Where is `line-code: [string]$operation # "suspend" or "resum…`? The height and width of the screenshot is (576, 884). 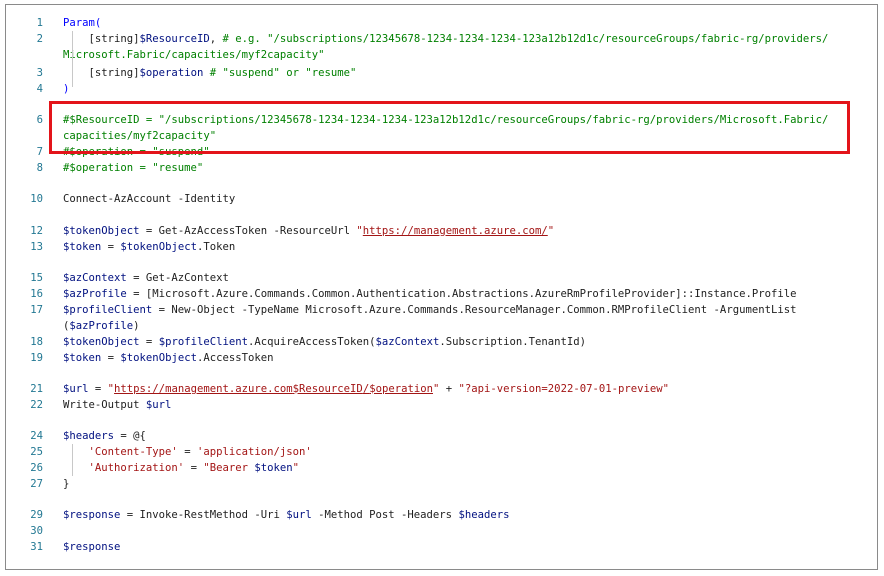
line-code: [string]$operation # "suspend" or "resum… is located at coordinates (210, 73).